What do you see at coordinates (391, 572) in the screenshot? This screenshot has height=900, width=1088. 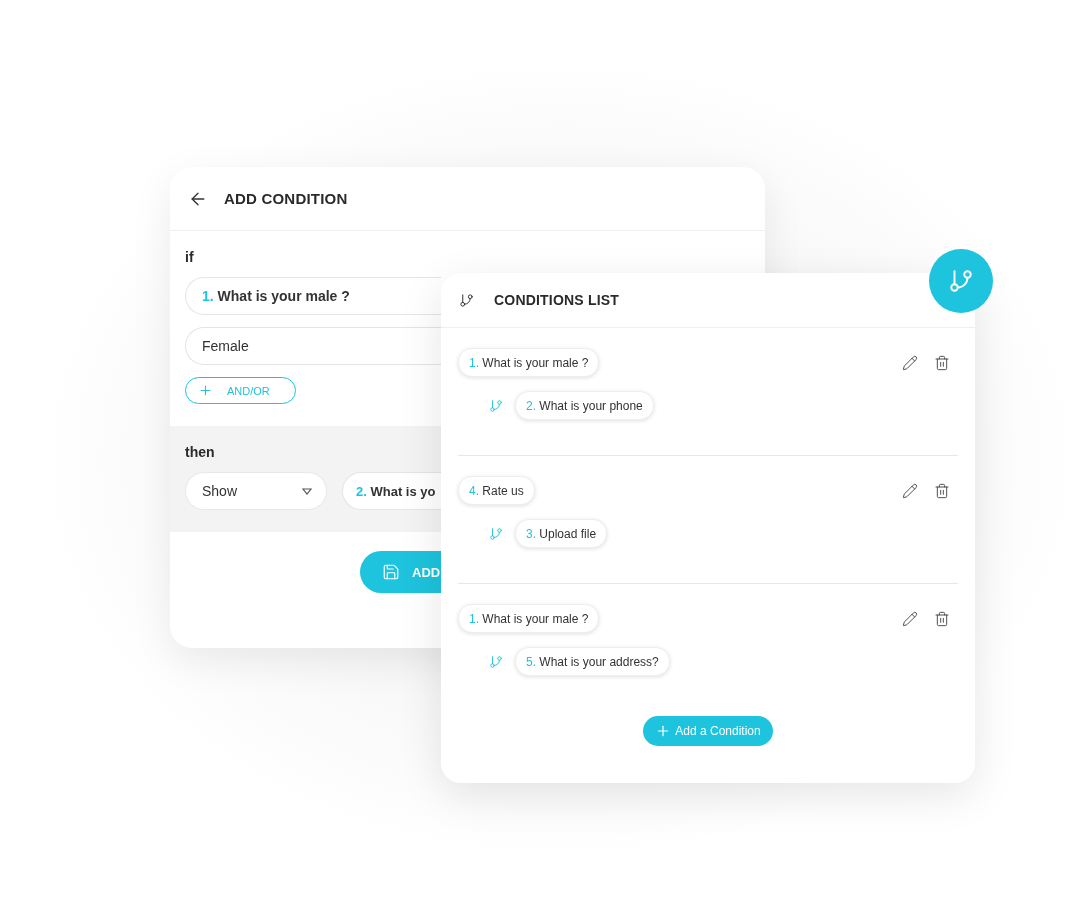 I see `save-icon` at bounding box center [391, 572].